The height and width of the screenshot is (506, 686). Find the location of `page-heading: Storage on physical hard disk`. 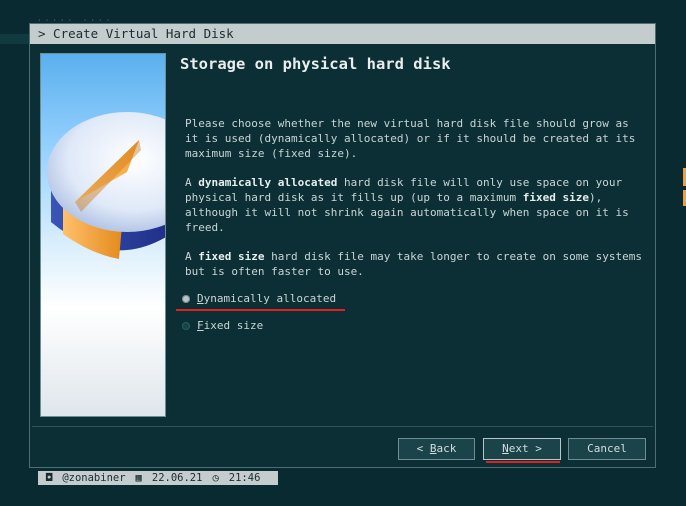

page-heading: Storage on physical hard disk is located at coordinates (315, 64).